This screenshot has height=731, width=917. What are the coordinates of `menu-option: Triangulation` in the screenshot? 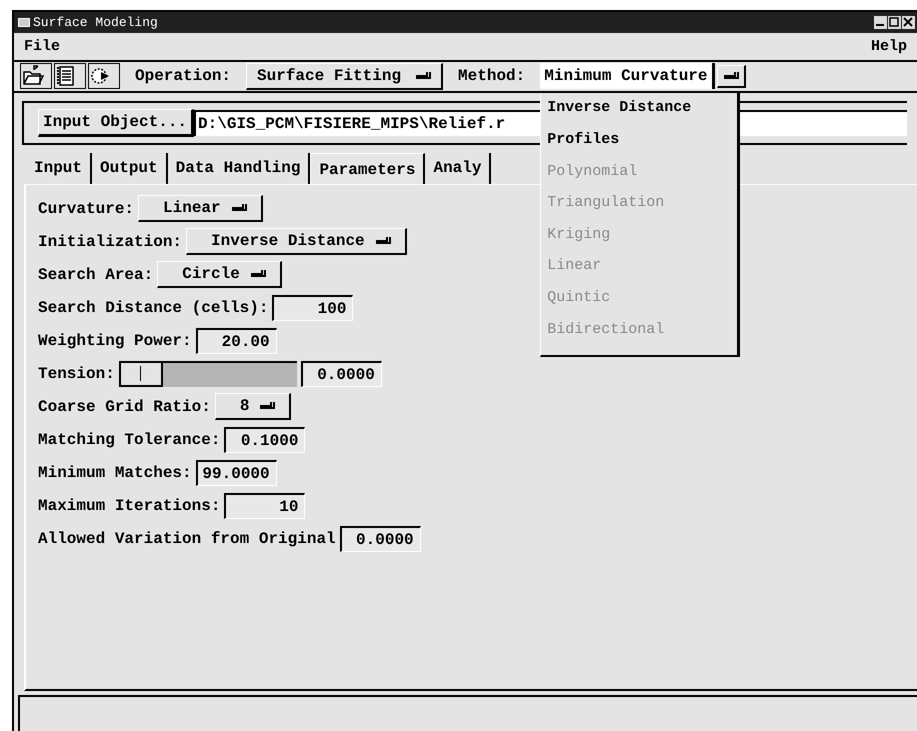 It's located at (639, 201).